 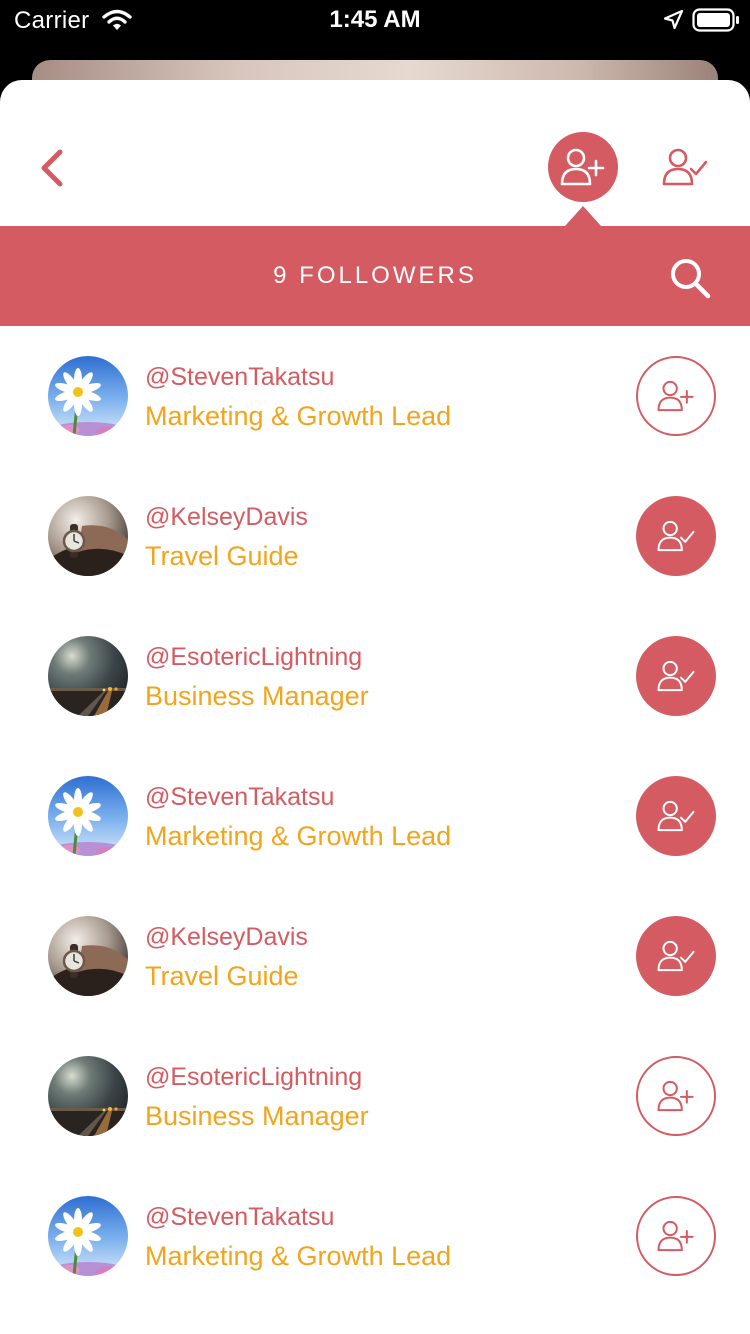 I want to click on status-bar: Carrier 1:45 AM, so click(x=375, y=20).